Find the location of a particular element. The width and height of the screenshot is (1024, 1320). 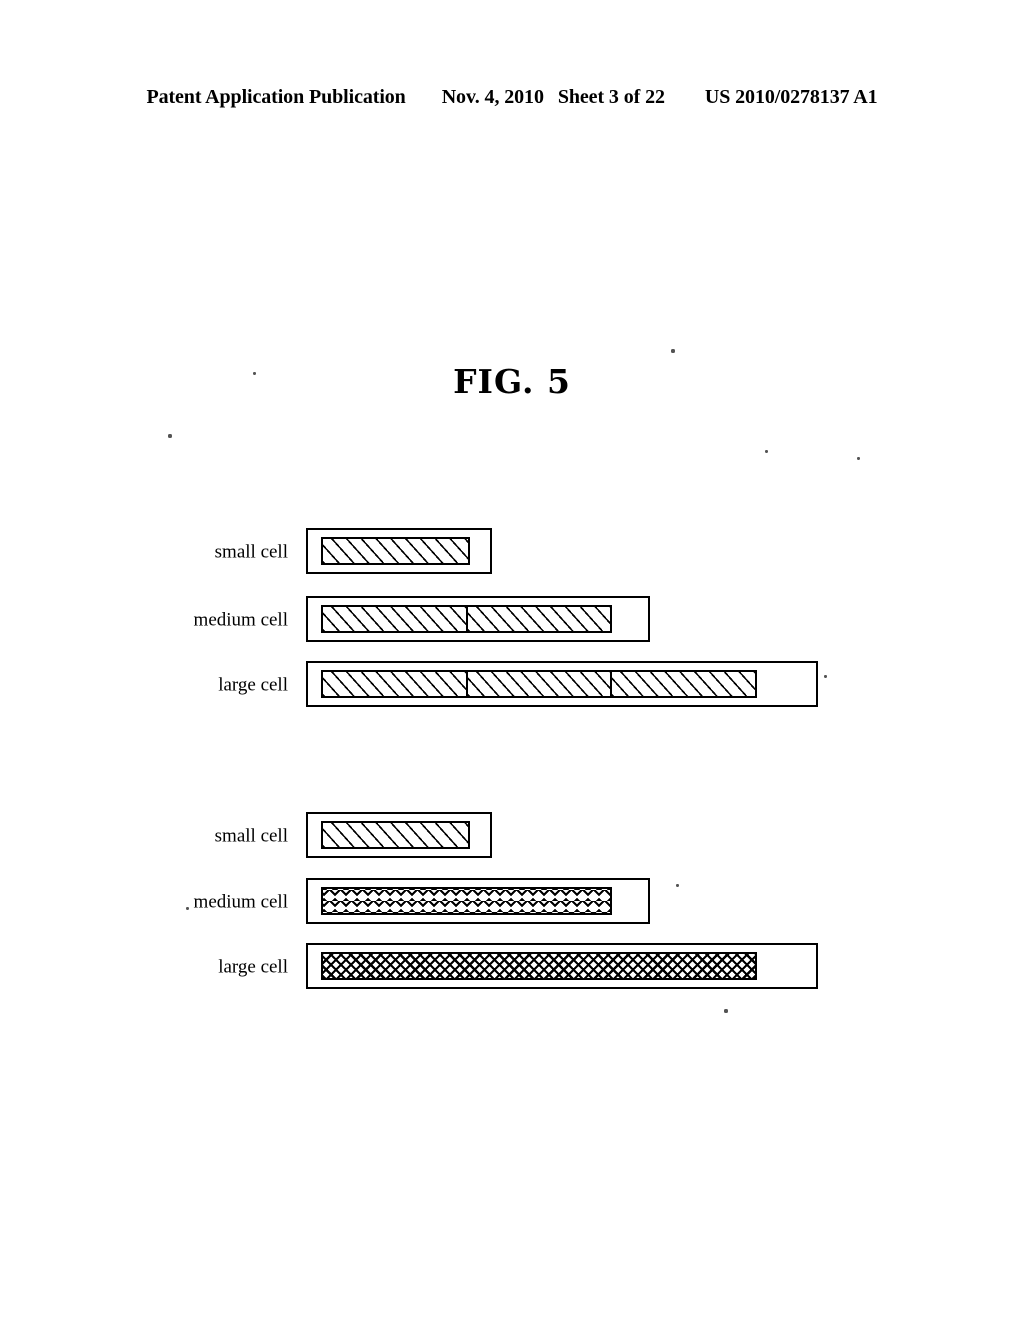

inner-bar-medium-cell-g2 is located at coordinates (466, 901).